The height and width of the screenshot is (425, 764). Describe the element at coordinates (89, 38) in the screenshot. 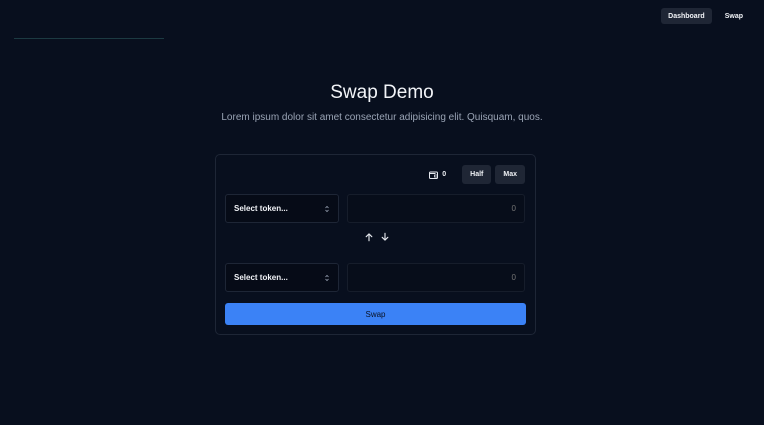

I see `header-divider` at that location.